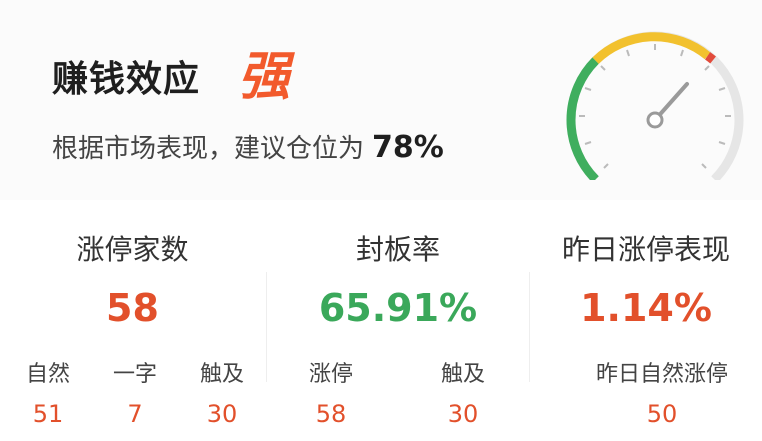 The width and height of the screenshot is (762, 441). Describe the element at coordinates (135, 374) in the screenshot. I see `one-word-label: 一字` at that location.